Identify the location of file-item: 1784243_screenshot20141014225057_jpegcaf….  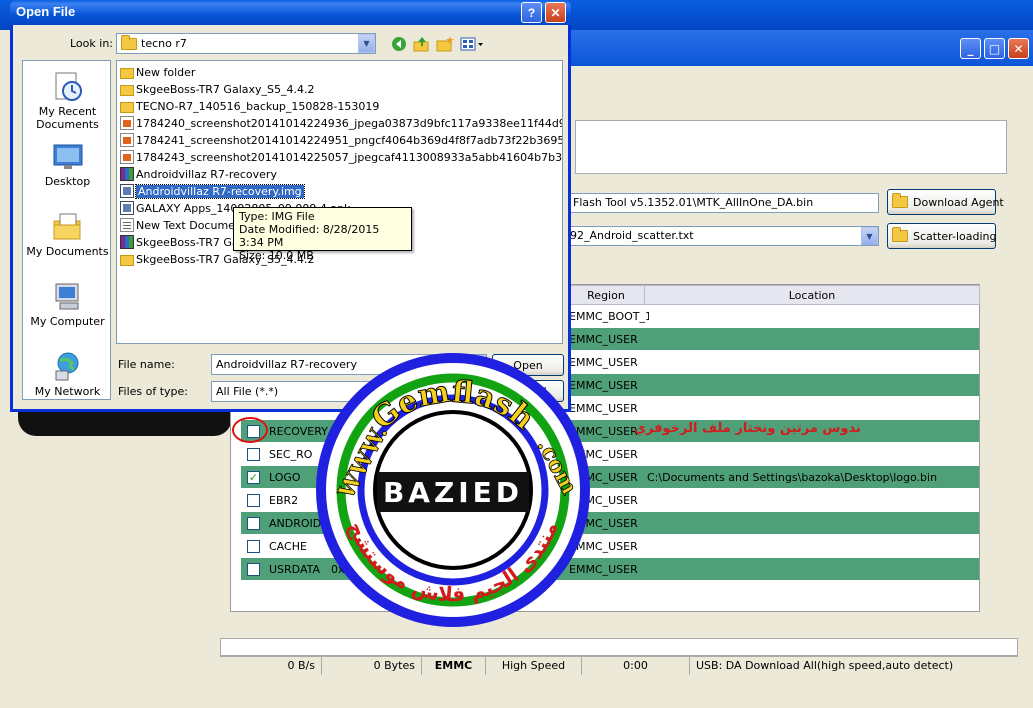
(341, 157).